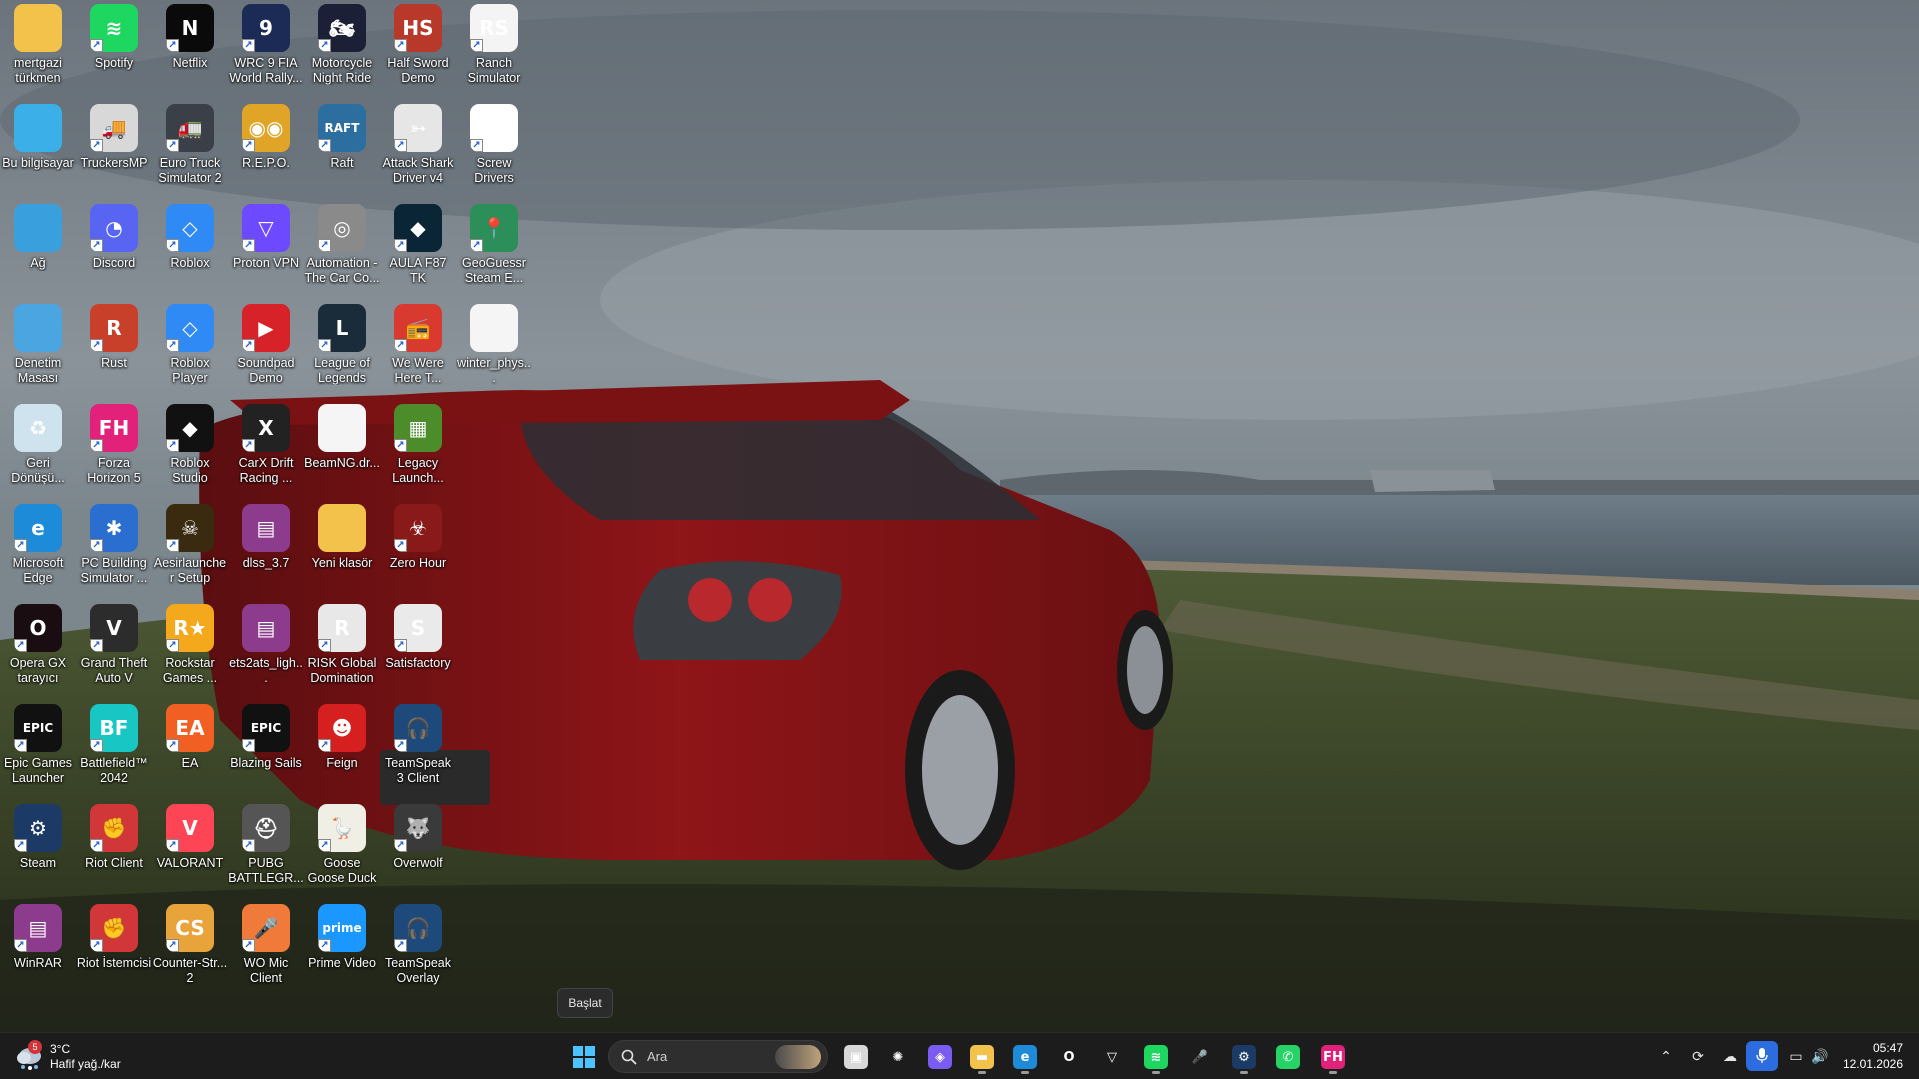  What do you see at coordinates (114, 150) in the screenshot?
I see `desktop-shortcut: 🚚 ↗ TruckersMP` at bounding box center [114, 150].